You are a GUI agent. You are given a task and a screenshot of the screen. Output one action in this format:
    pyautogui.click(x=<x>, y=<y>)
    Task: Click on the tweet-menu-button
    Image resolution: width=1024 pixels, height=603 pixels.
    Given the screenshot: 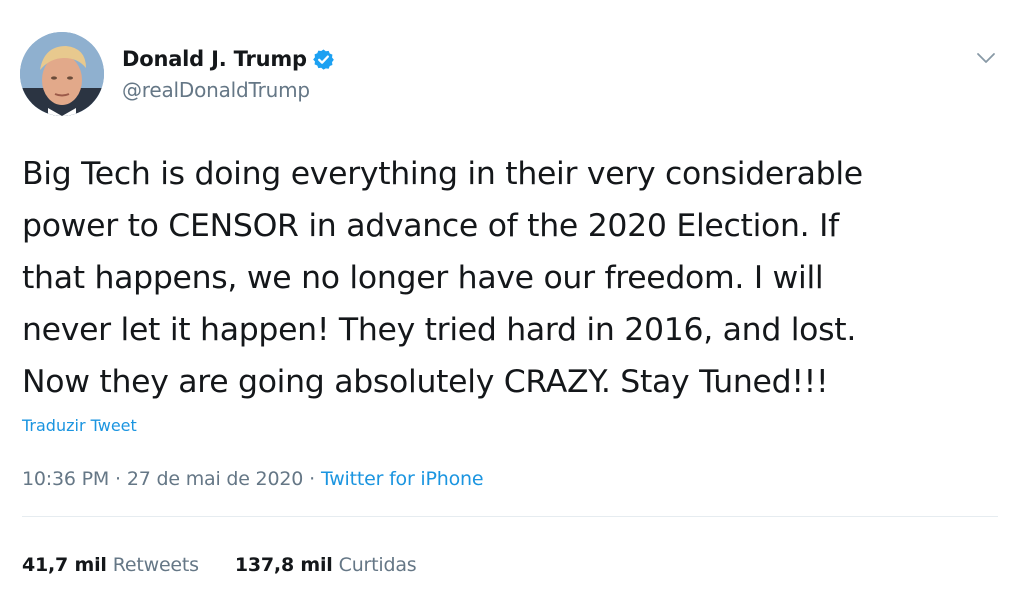 What is the action you would take?
    pyautogui.click(x=986, y=58)
    